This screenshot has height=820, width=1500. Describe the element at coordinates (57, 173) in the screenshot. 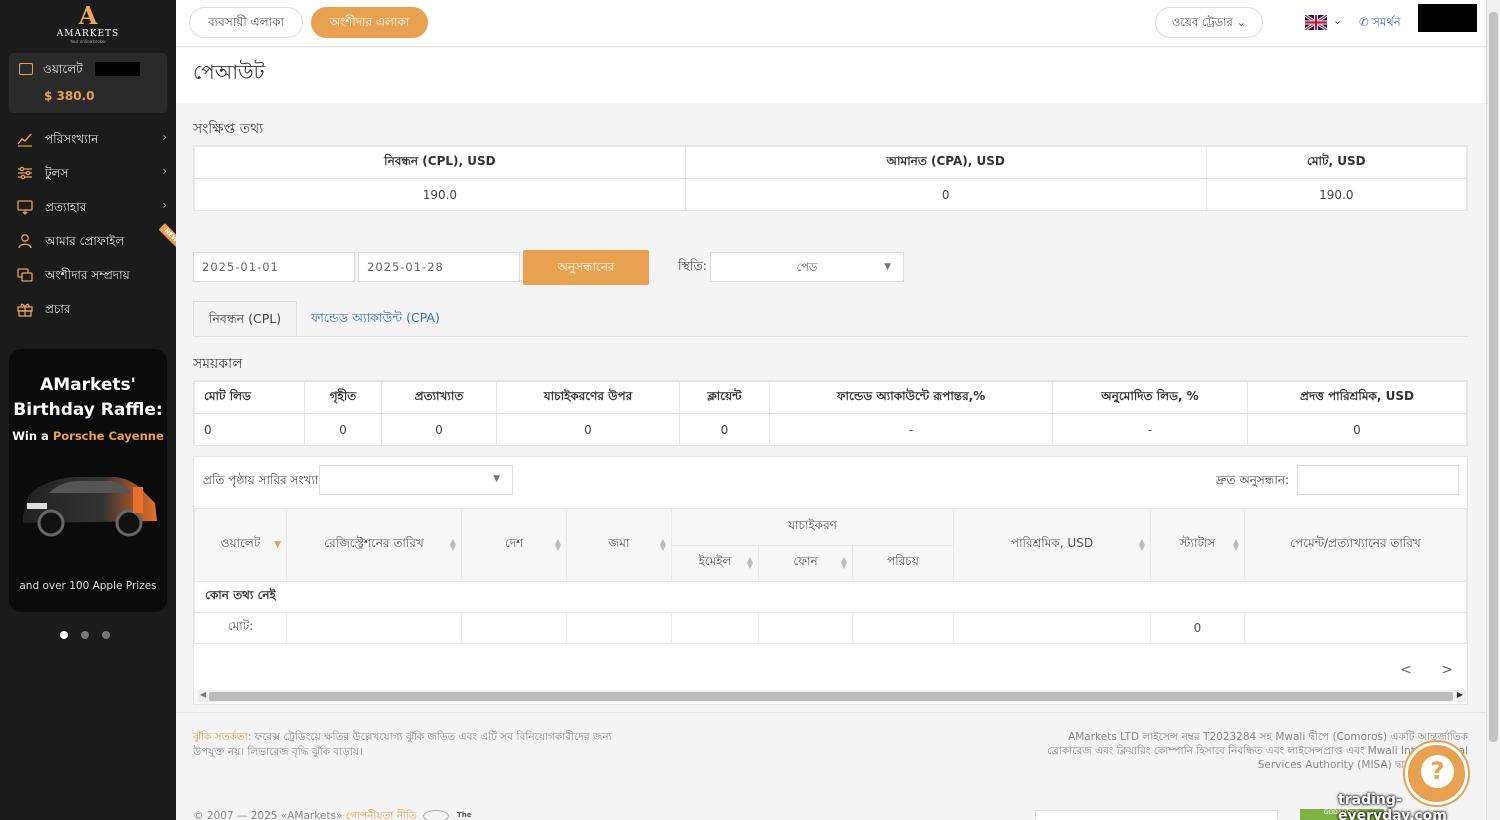

I see `sidebar-item-label: টুলস` at that location.